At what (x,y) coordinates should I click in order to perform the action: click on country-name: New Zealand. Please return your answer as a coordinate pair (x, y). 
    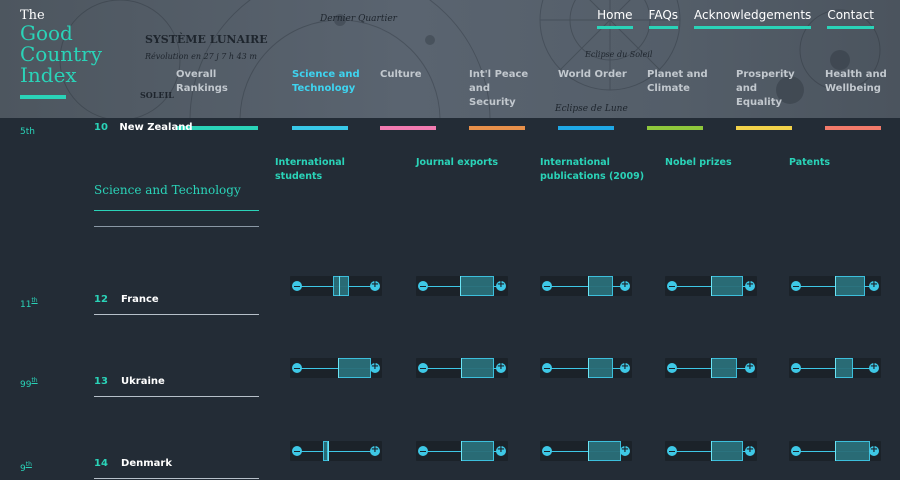
    Looking at the image, I should click on (156, 127).